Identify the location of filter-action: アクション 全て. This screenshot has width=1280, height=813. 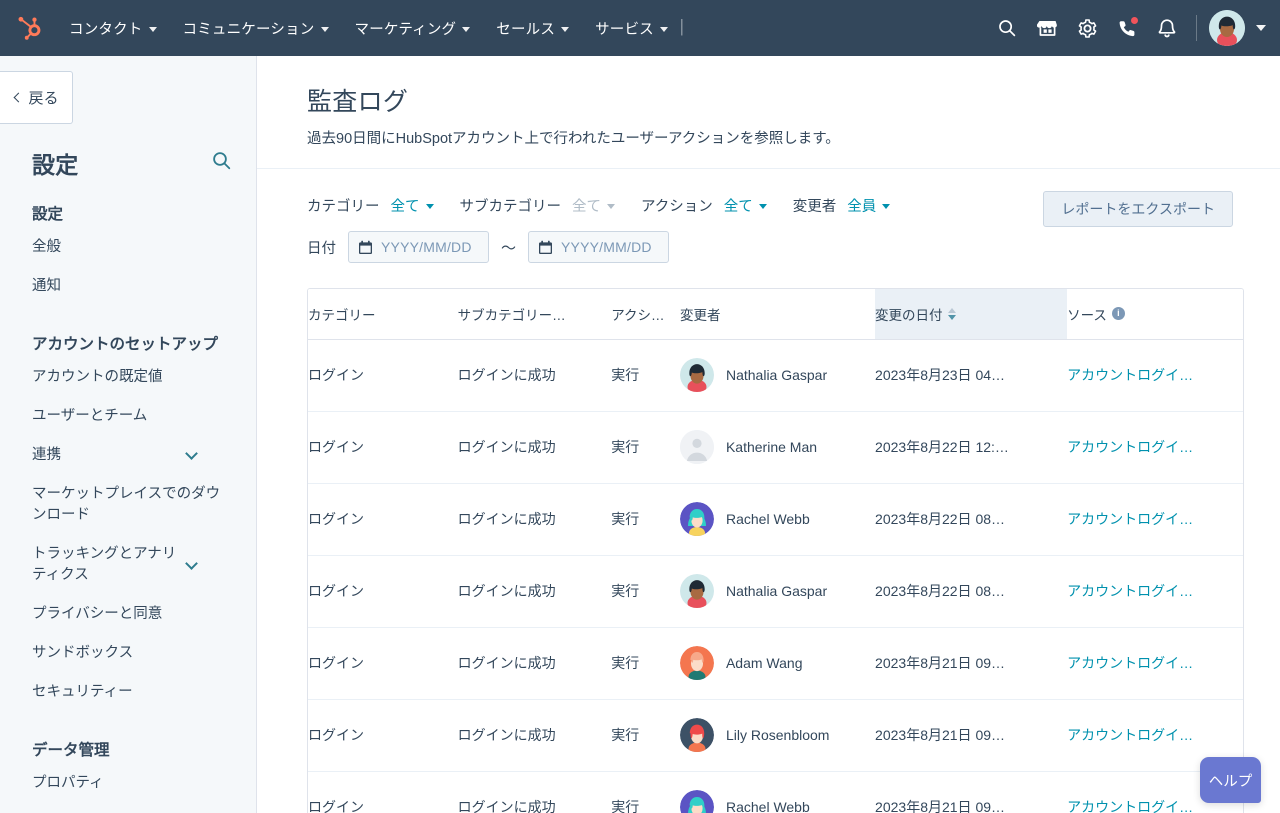
(704, 205).